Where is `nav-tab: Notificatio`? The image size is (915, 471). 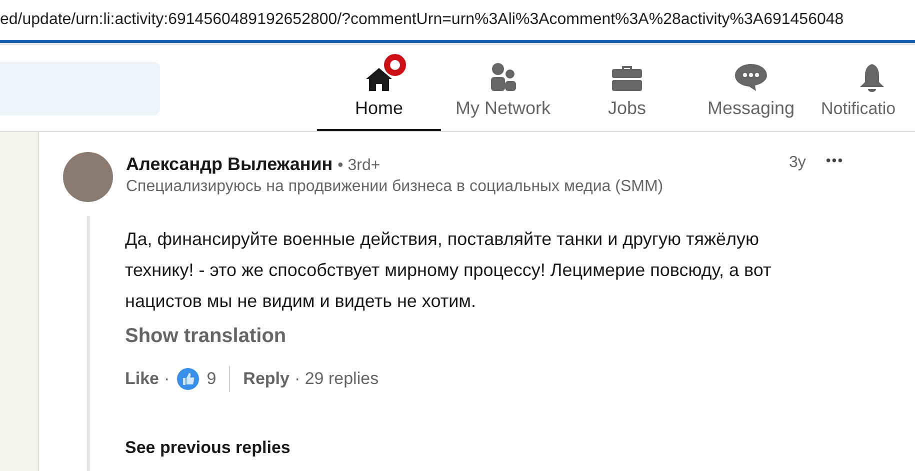 nav-tab: Notificatio is located at coordinates (863, 88).